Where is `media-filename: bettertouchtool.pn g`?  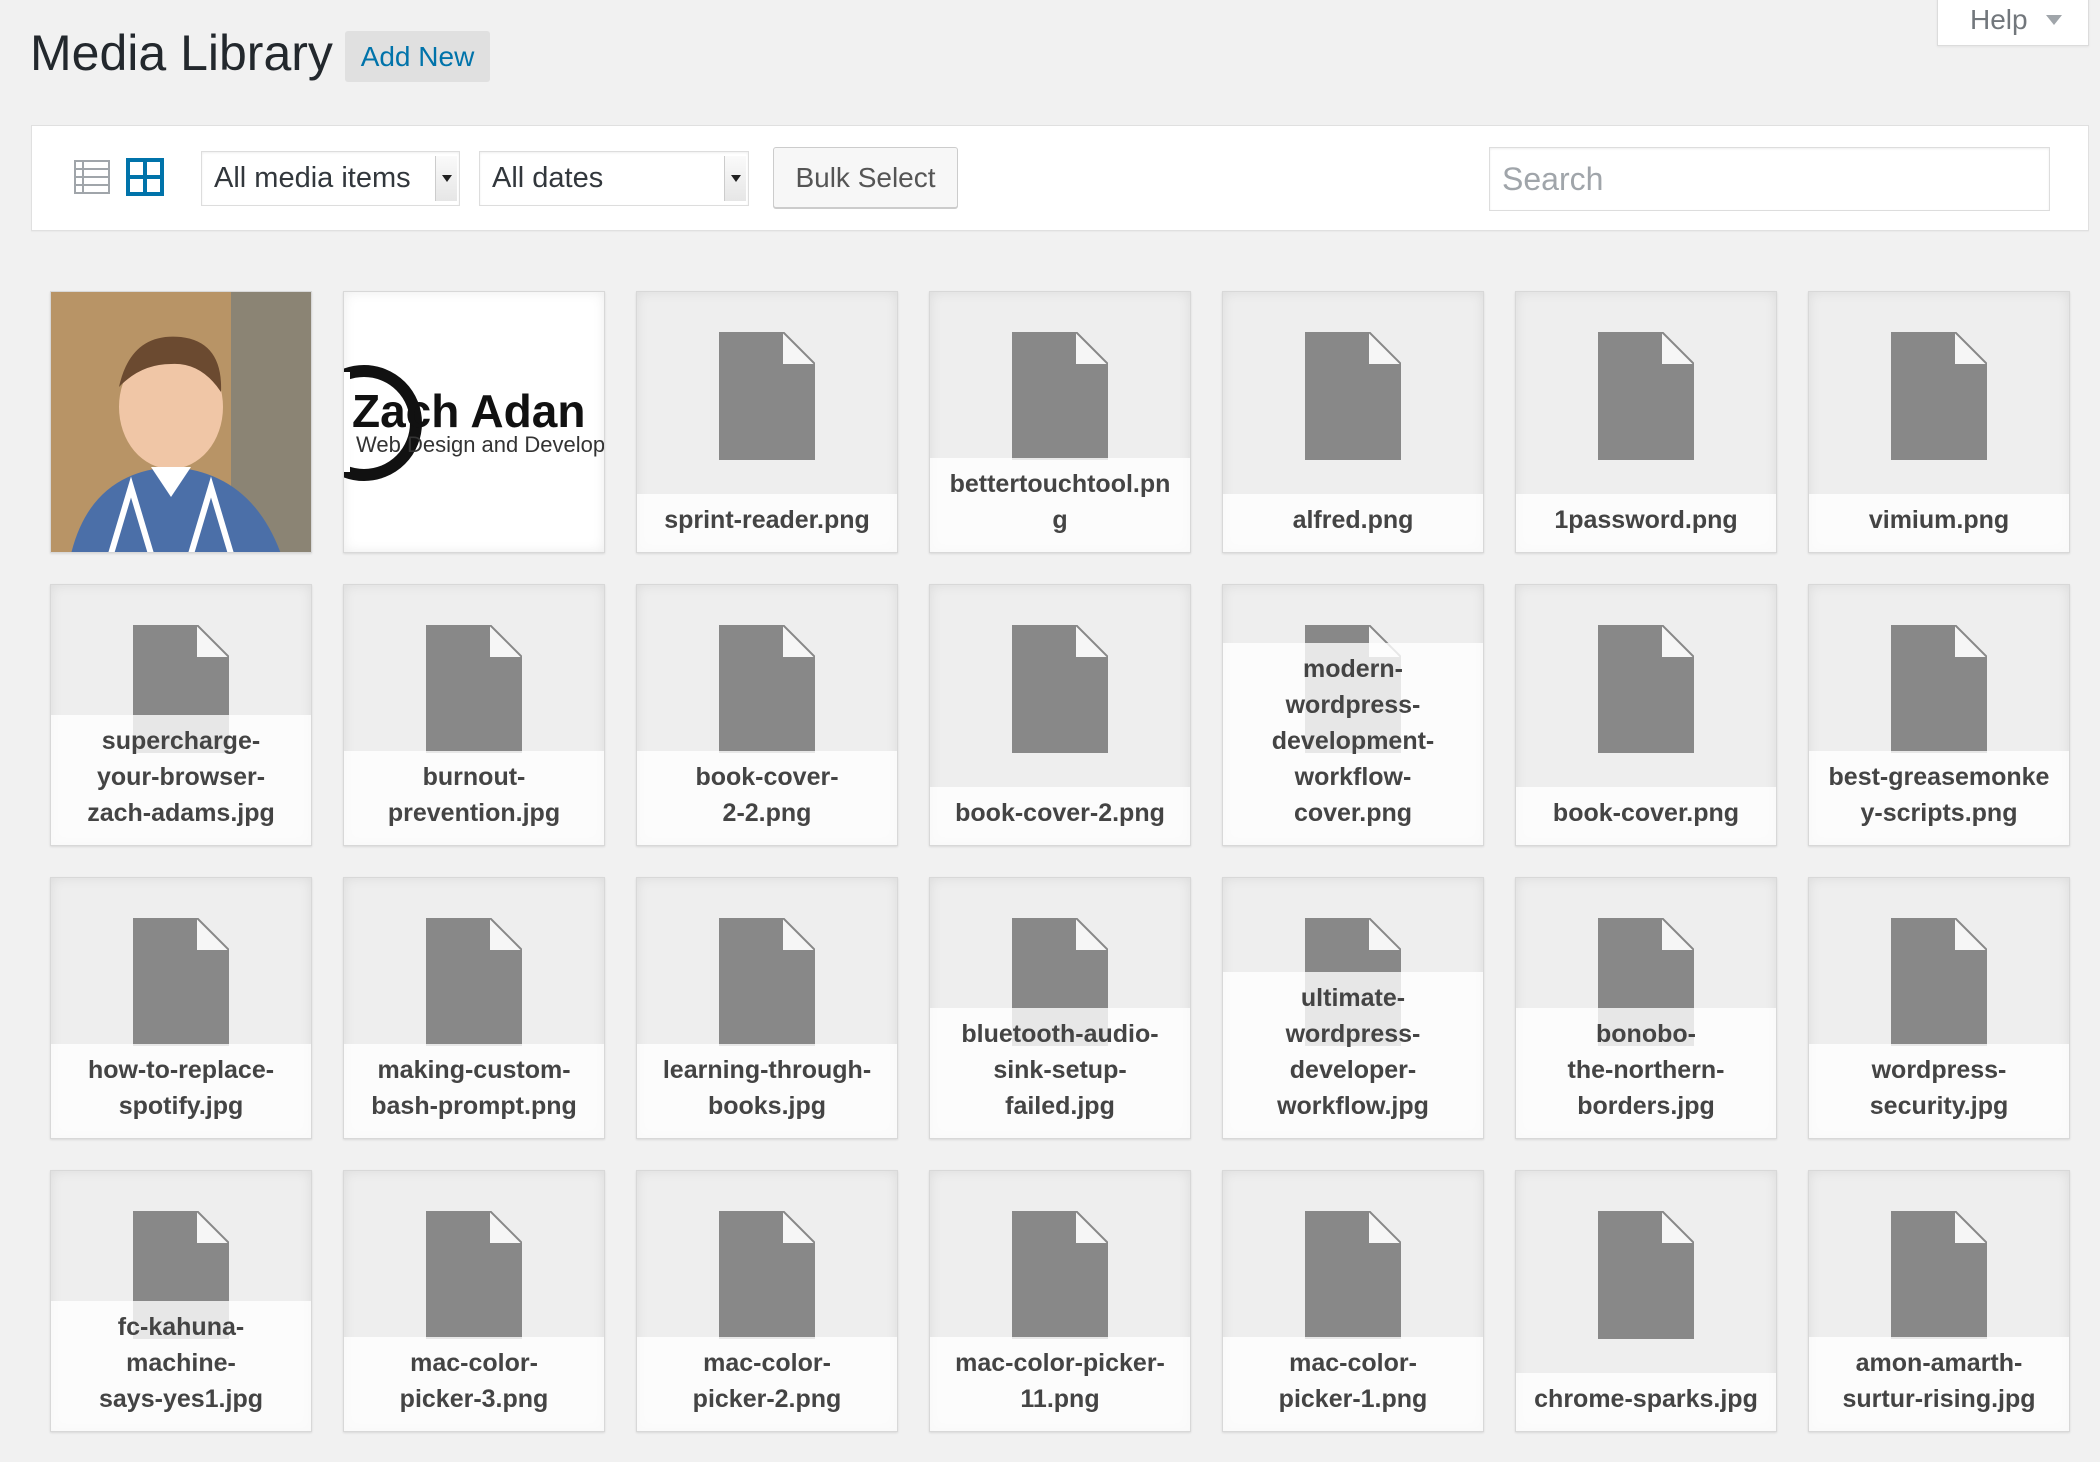
media-filename: bettertouchtool.pn g is located at coordinates (1060, 505).